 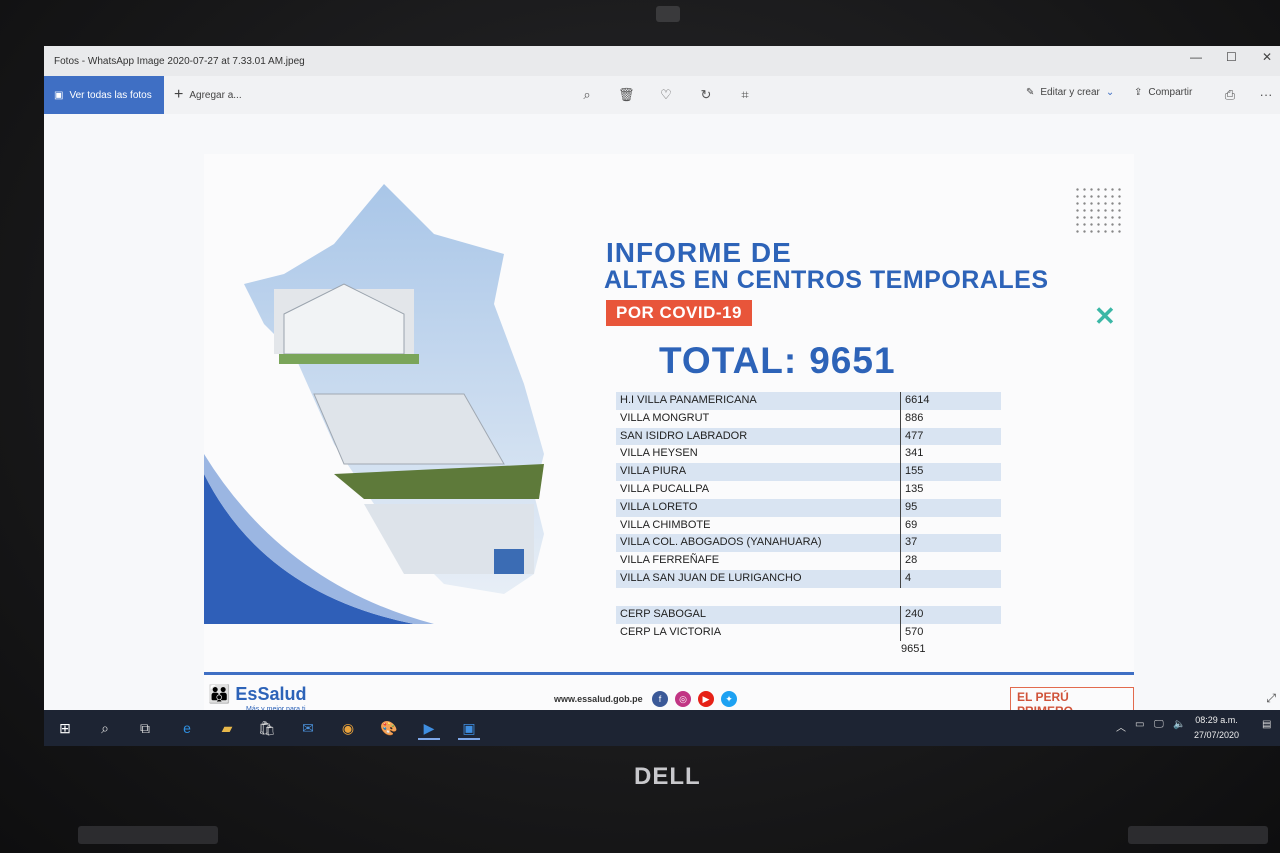 I want to click on edit-create-button: ✎ Editar y crear ⌄, so click(x=1070, y=92).